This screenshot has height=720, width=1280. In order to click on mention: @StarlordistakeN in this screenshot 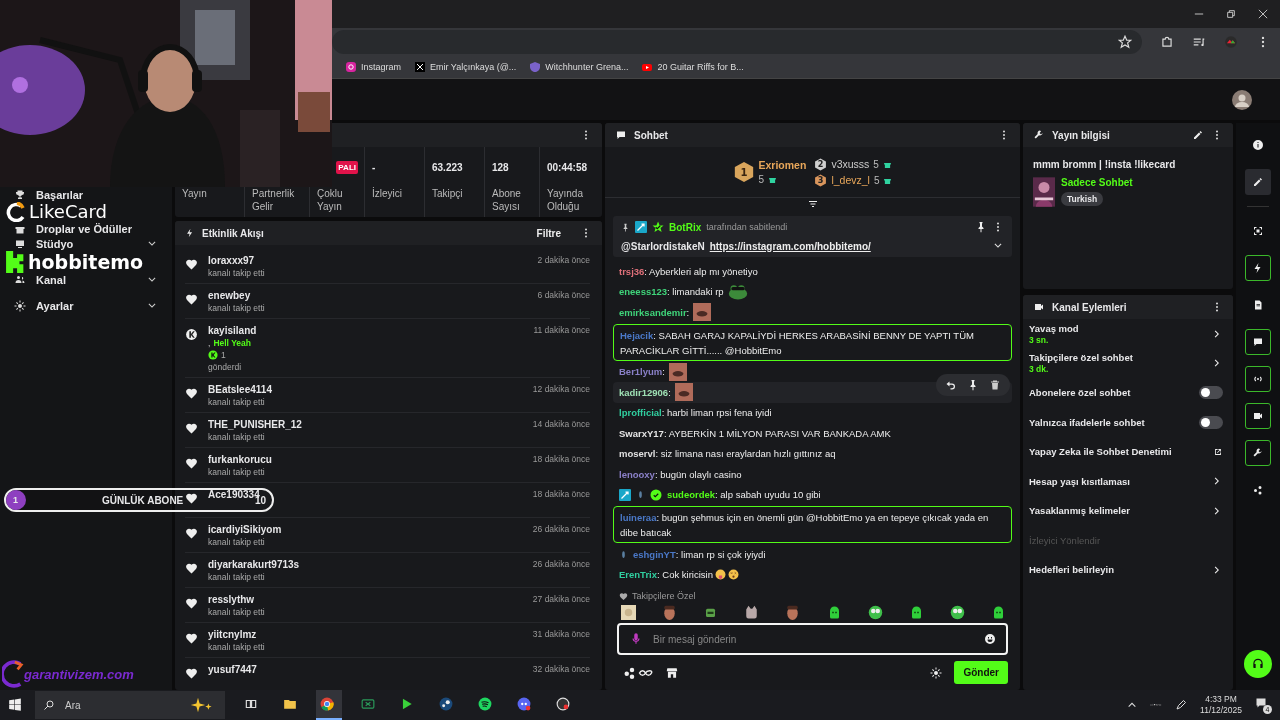, I will do `click(663, 246)`.